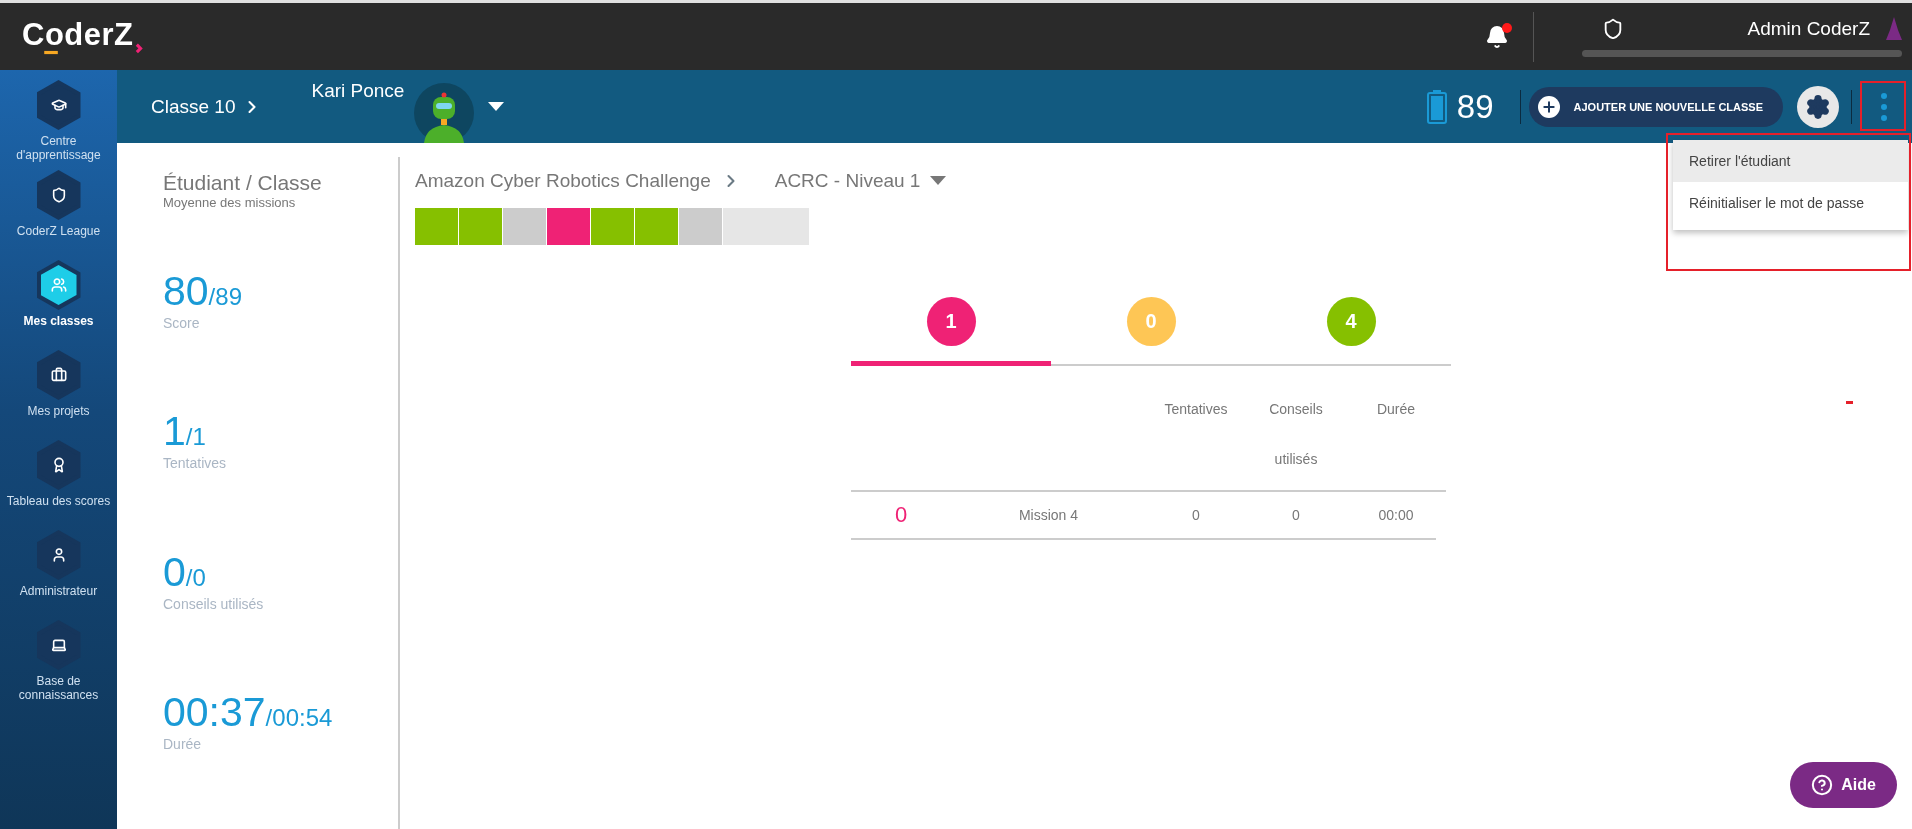  Describe the element at coordinates (58, 105) in the screenshot. I see `graduation-cap-icon` at that location.